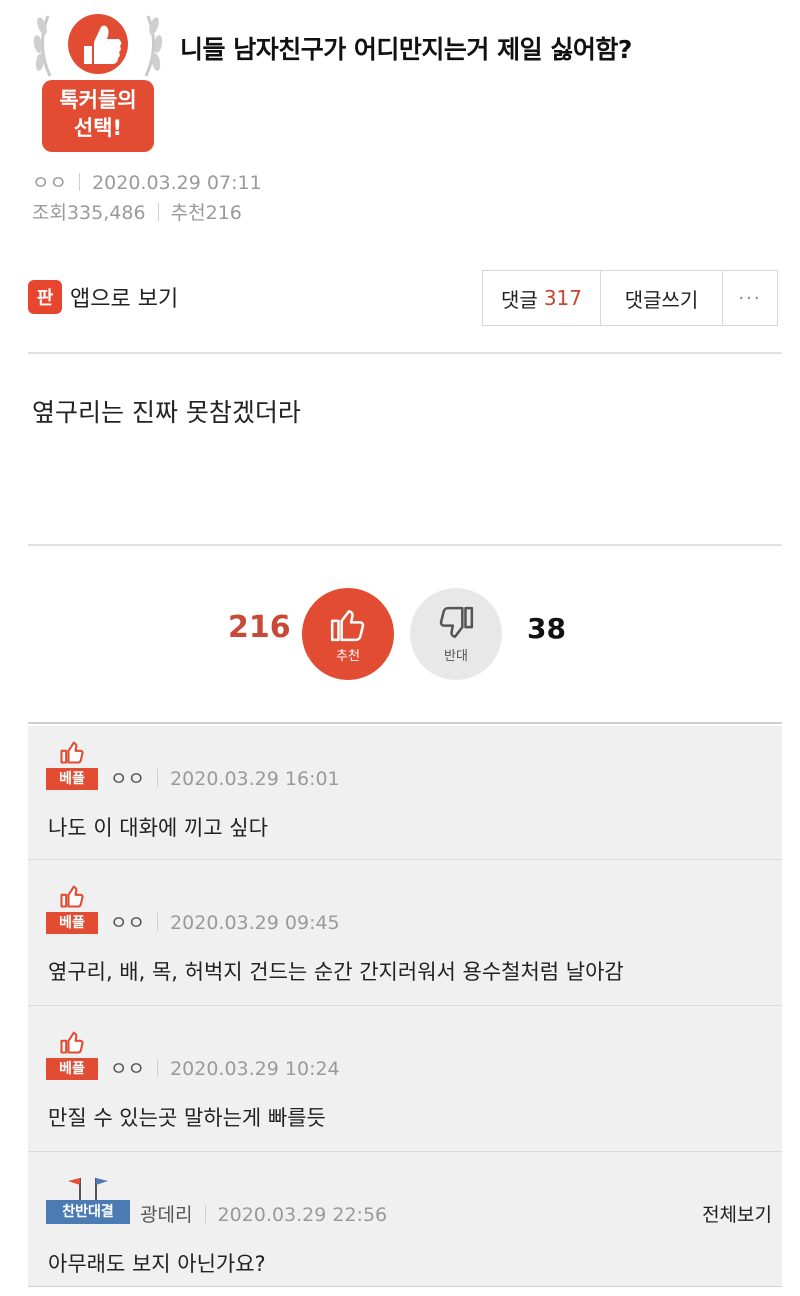  I want to click on open-in-app-link: 판 앱으로 보기, so click(103, 297).